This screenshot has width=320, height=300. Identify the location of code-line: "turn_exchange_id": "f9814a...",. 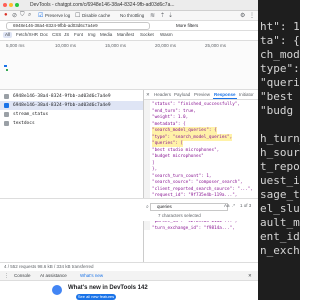
(193, 228).